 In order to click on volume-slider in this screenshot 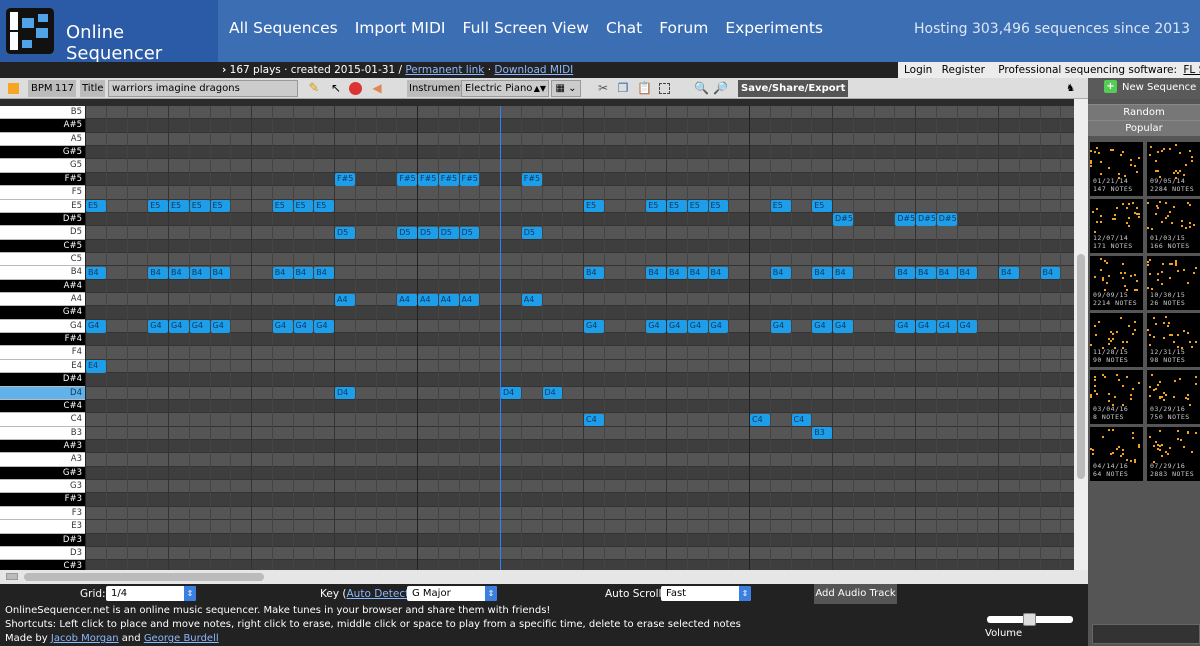, I will do `click(1030, 619)`.